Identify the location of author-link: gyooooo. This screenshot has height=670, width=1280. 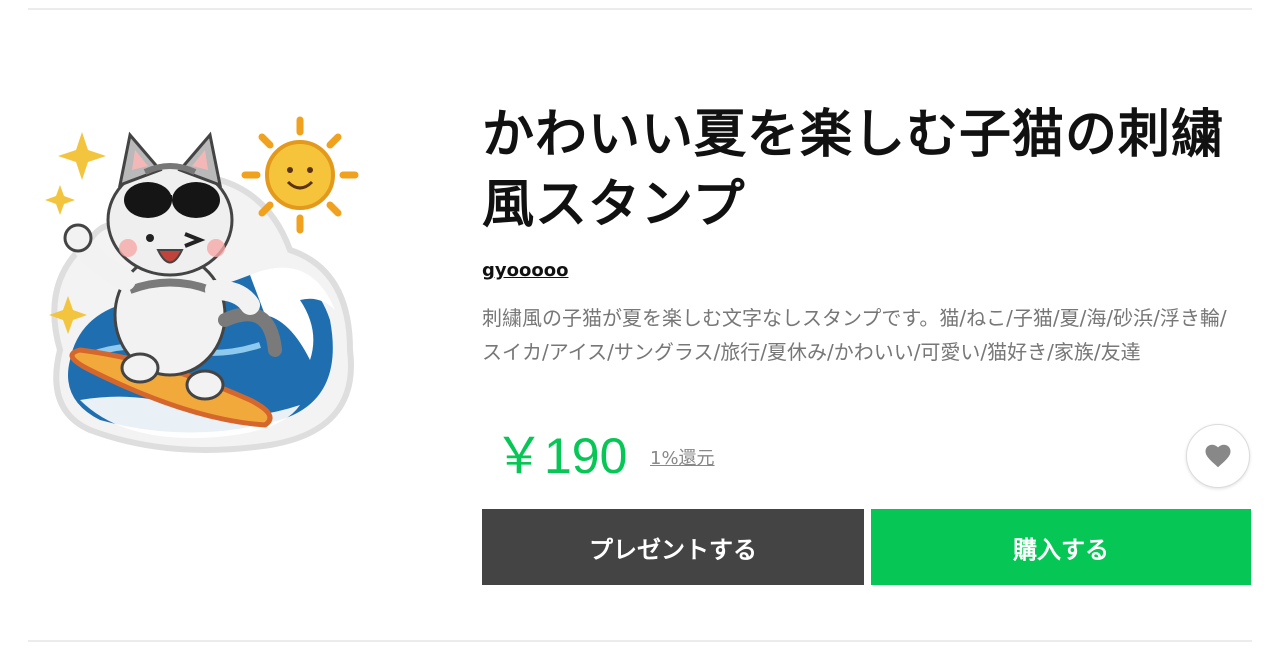
(525, 270).